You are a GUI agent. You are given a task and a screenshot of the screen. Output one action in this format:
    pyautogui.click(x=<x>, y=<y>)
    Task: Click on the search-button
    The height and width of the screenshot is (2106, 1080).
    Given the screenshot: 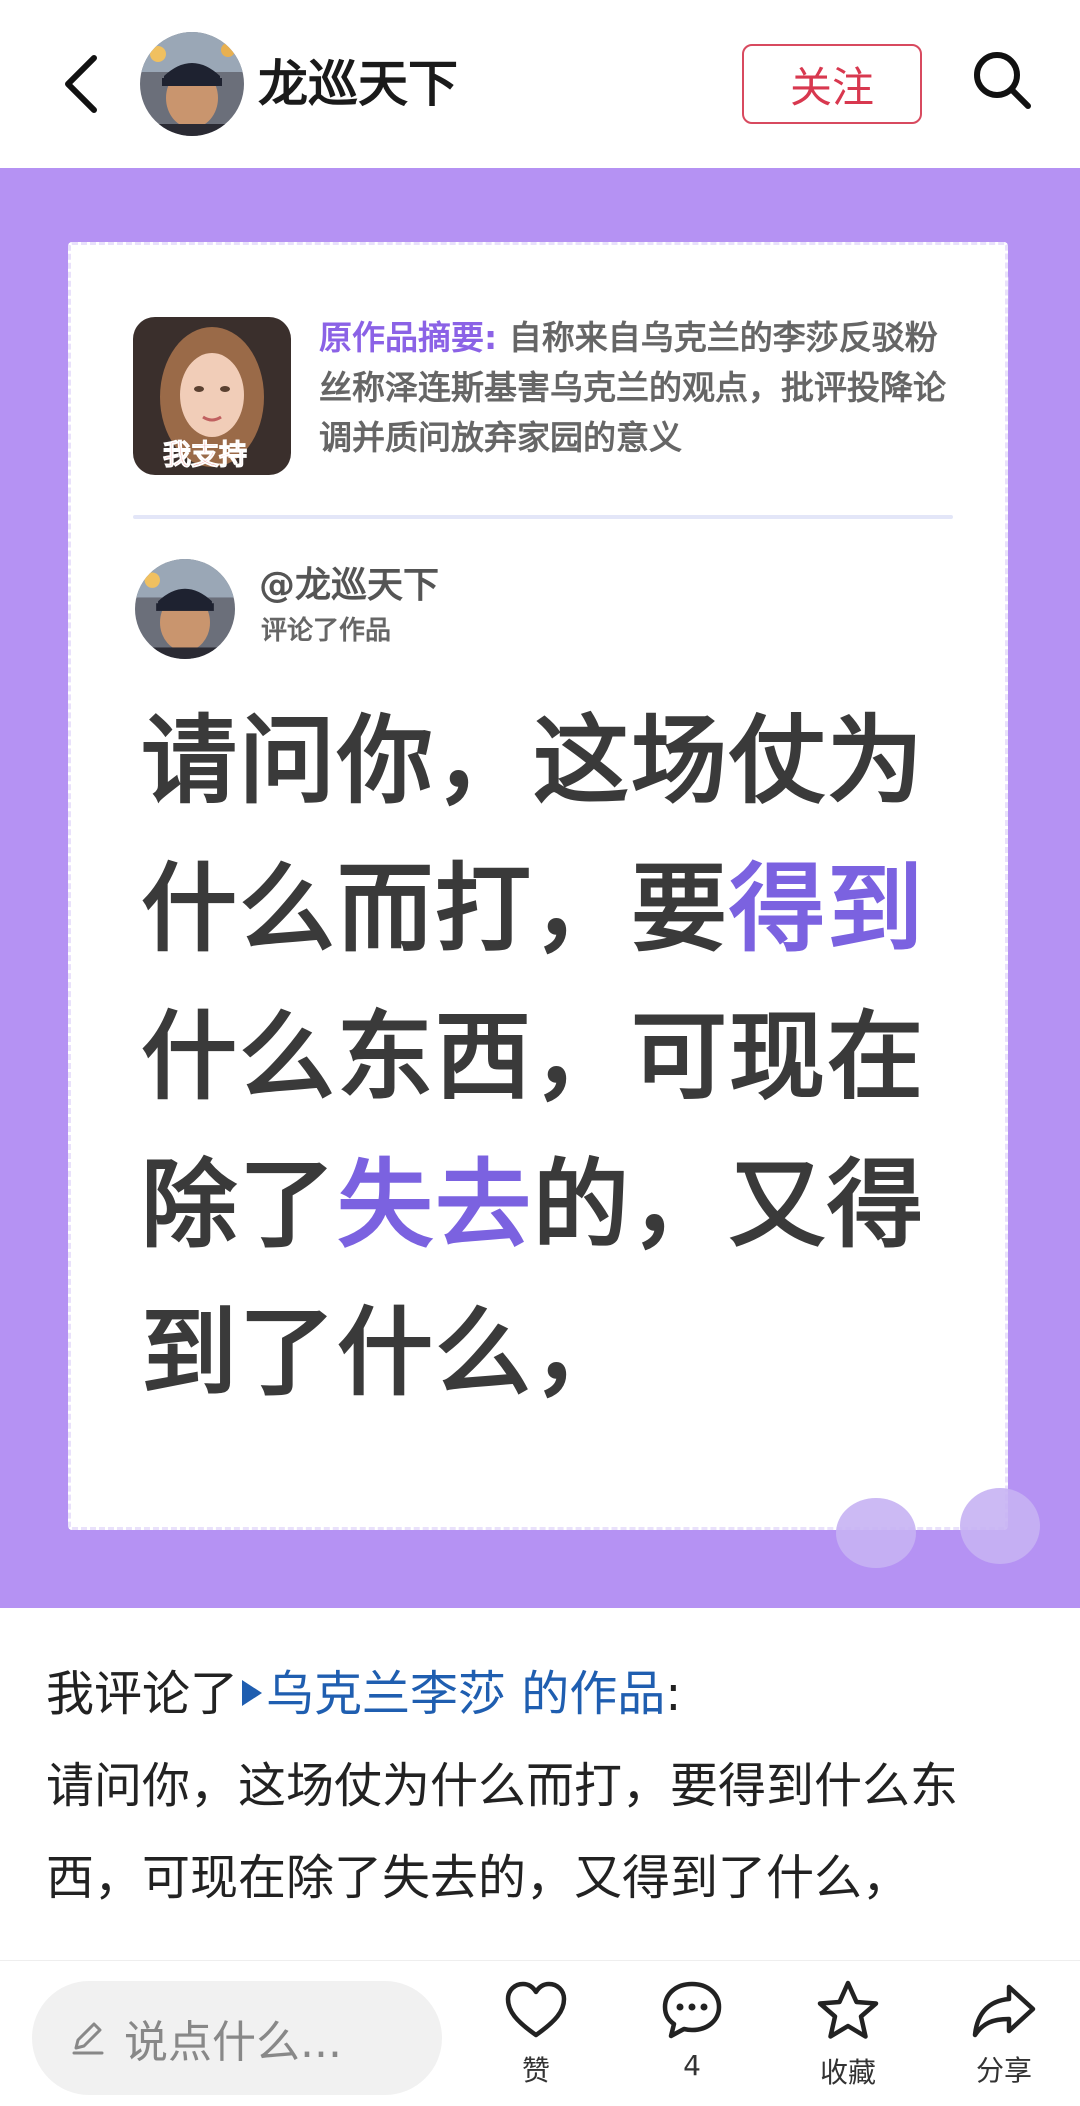 What is the action you would take?
    pyautogui.click(x=1002, y=80)
    